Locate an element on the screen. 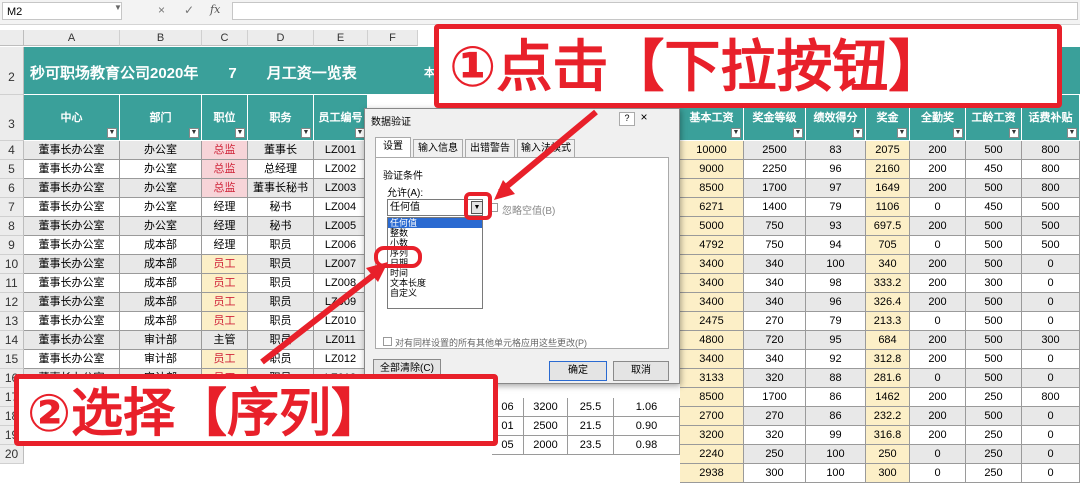  list-option-highlight is located at coordinates (398, 257).